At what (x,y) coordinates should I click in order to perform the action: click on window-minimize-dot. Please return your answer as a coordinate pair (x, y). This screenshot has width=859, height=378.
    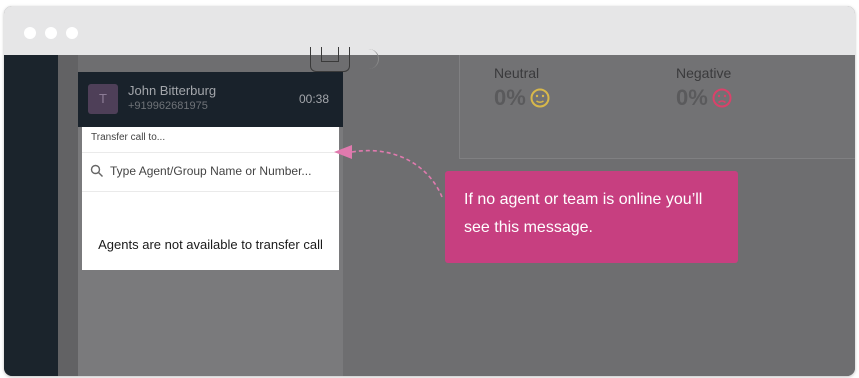
    Looking at the image, I should click on (51, 33).